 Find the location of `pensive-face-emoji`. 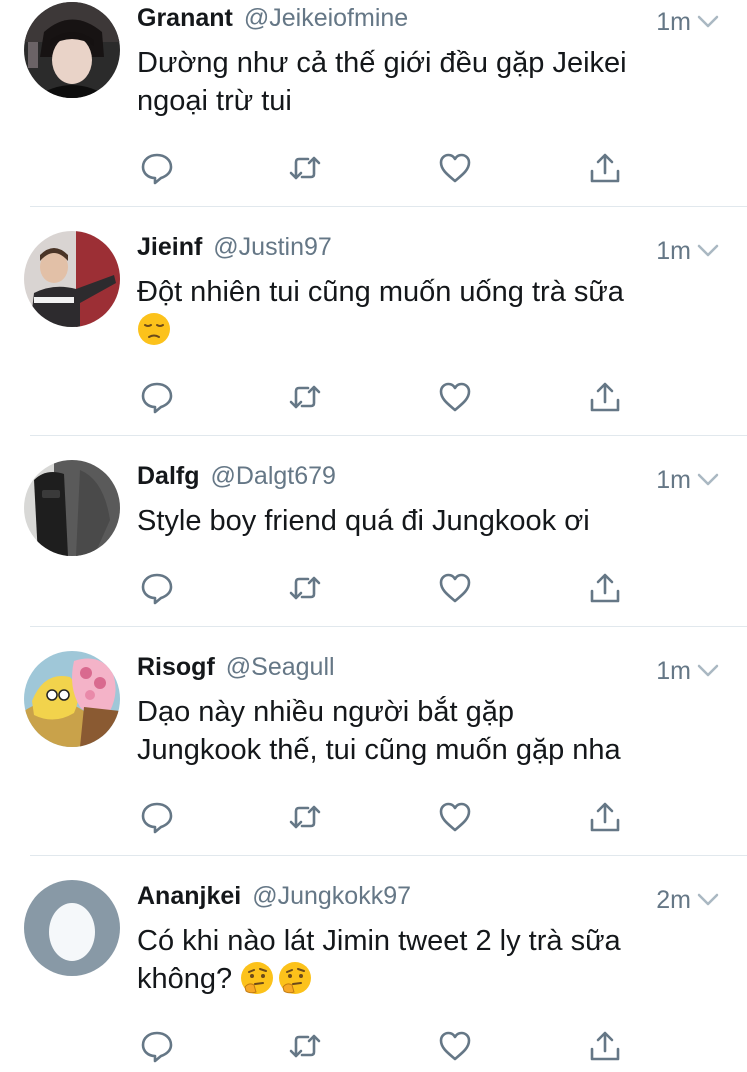

pensive-face-emoji is located at coordinates (154, 329).